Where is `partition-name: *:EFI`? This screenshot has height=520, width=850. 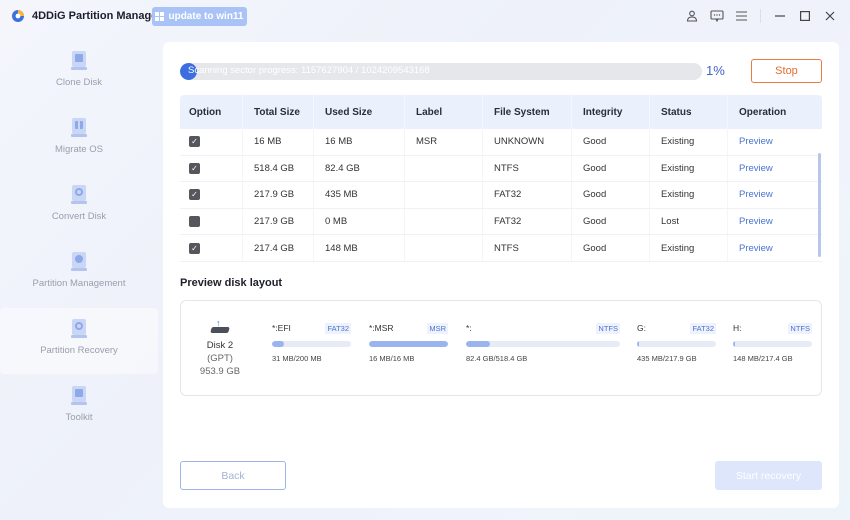
partition-name: *:EFI is located at coordinates (281, 328).